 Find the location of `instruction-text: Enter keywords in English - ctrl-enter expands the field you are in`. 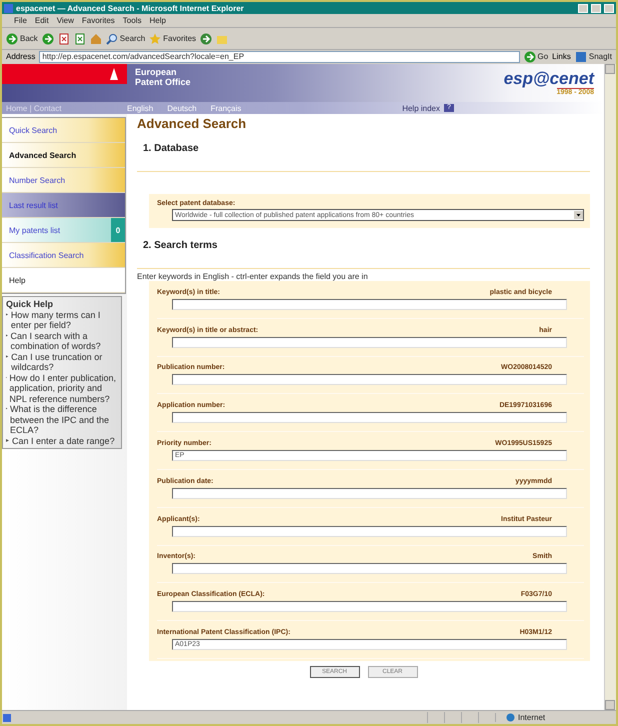

instruction-text: Enter keywords in English - ctrl-enter expands the field you are in is located at coordinates (253, 276).